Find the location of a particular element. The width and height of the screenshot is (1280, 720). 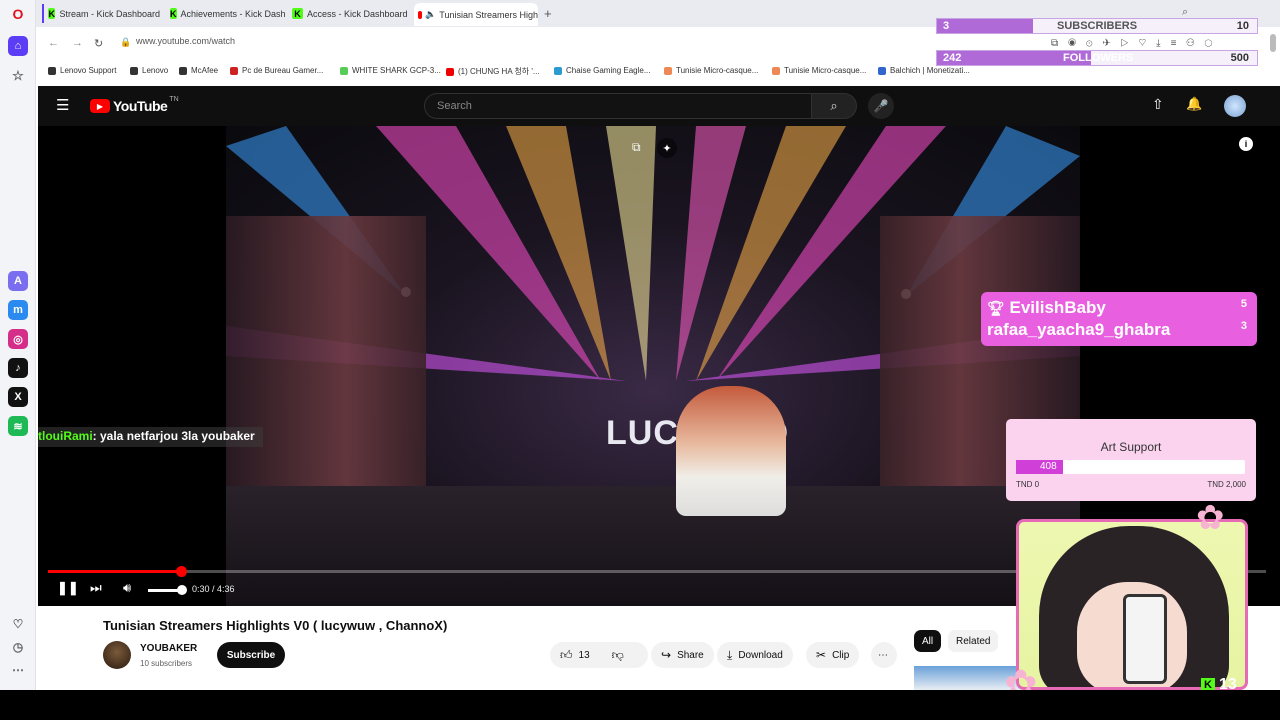

bell-icon: 🔔 is located at coordinates (1194, 104).